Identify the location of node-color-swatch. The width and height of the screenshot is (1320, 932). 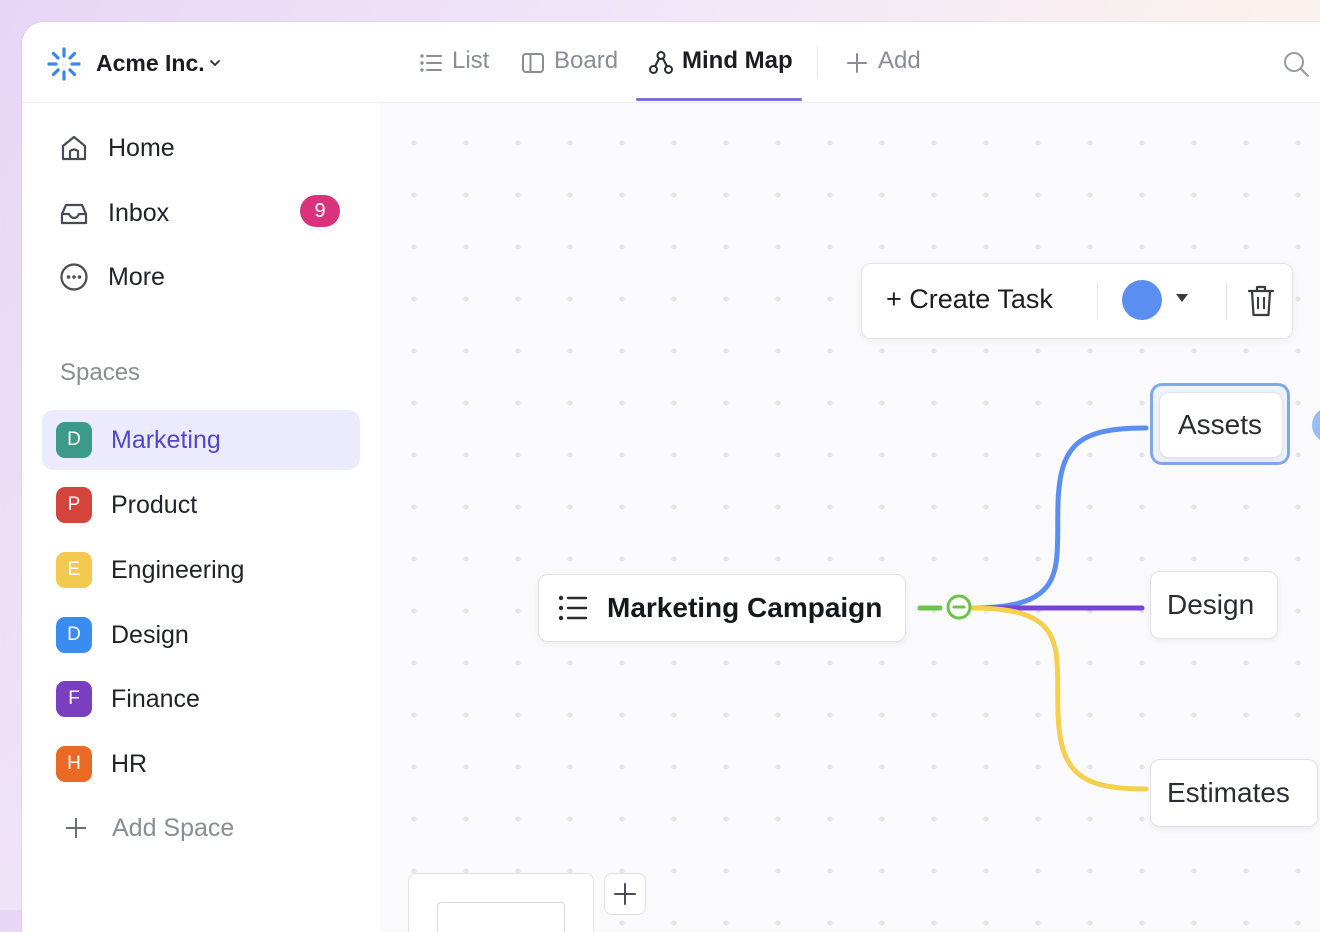
(1142, 300).